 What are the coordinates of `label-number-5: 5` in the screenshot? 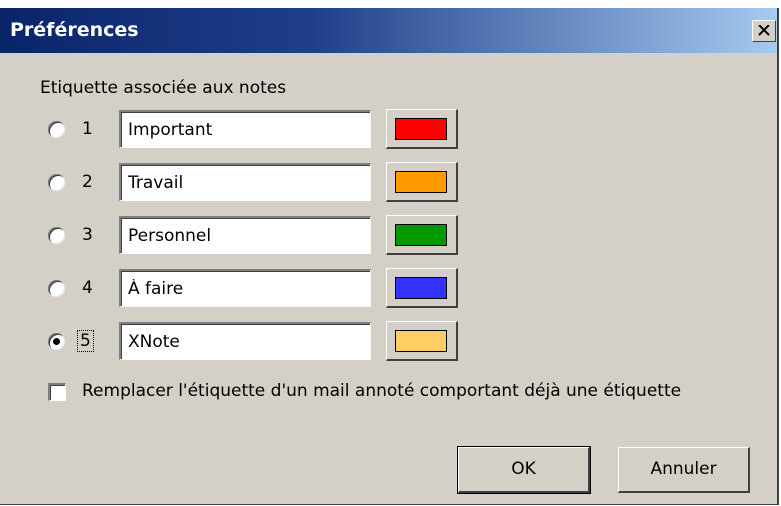 It's located at (85, 341).